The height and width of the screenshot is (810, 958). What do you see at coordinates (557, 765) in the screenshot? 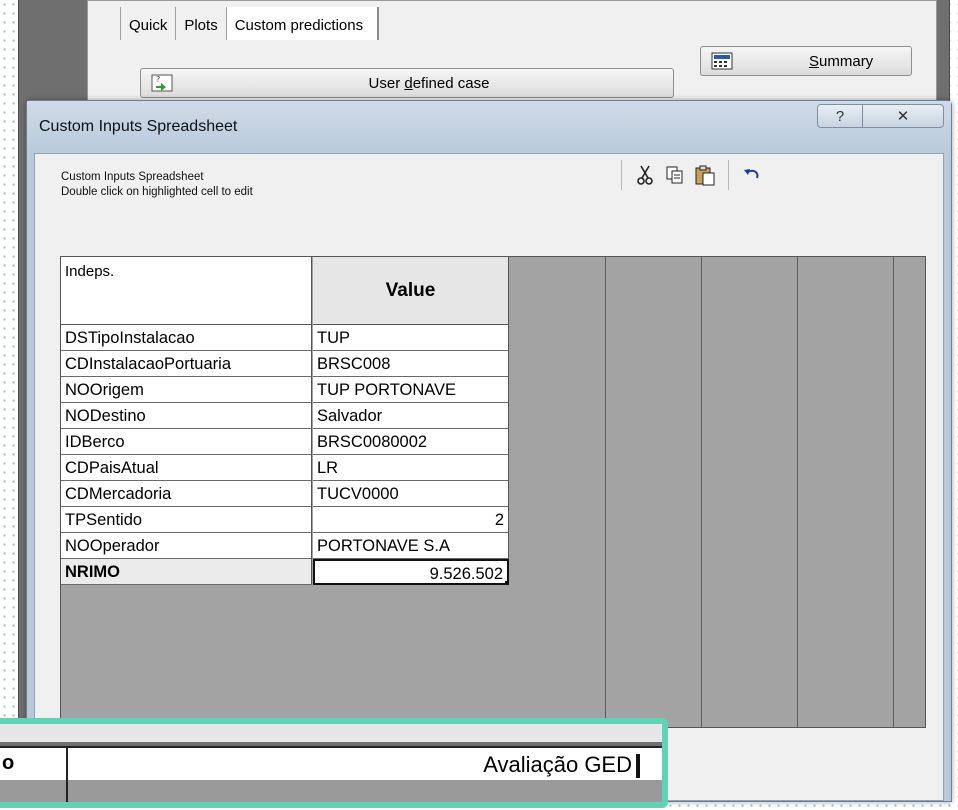
I see `overlay-value: Avaliação GED` at bounding box center [557, 765].